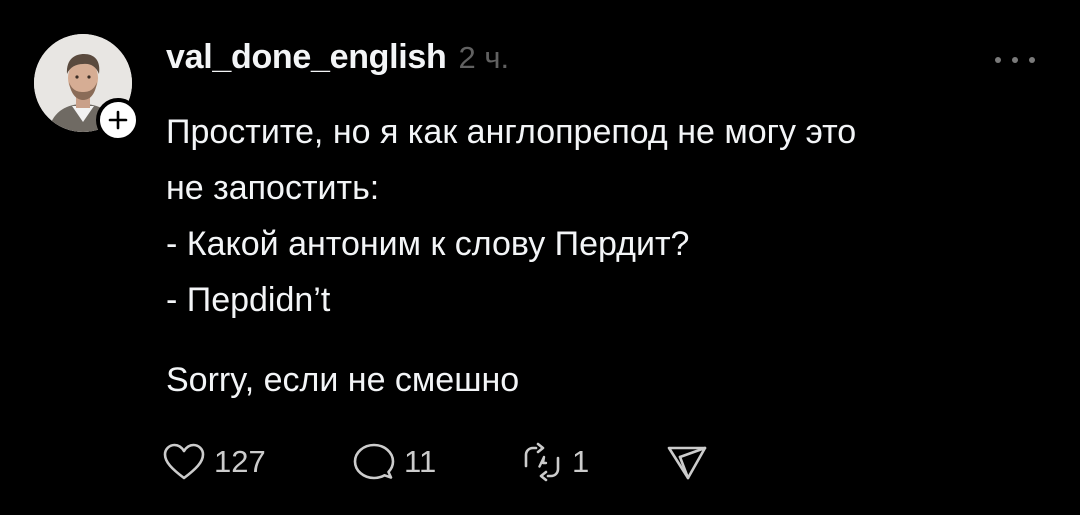 The image size is (1080, 515). What do you see at coordinates (542, 462) in the screenshot?
I see `repost-icon` at bounding box center [542, 462].